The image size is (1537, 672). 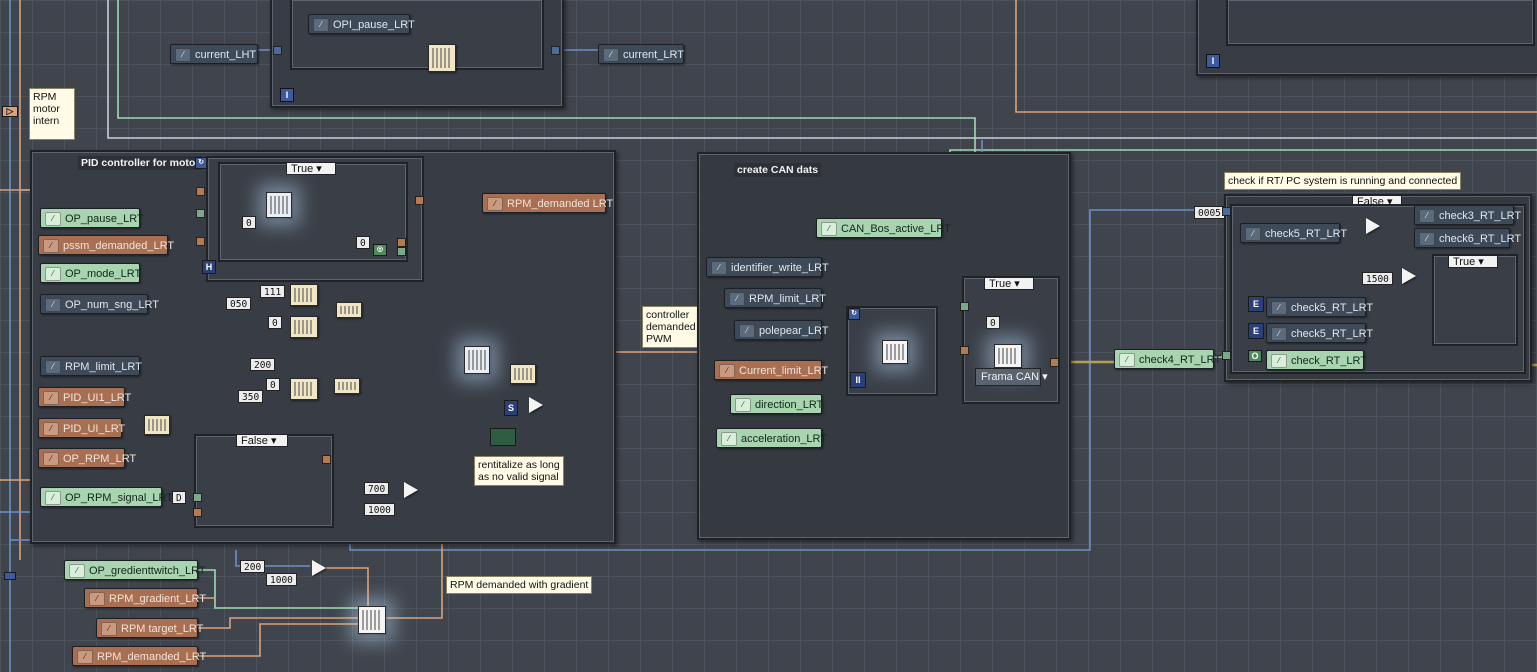 I want to click on direction-label: direction_LRT, so click(x=789, y=405).